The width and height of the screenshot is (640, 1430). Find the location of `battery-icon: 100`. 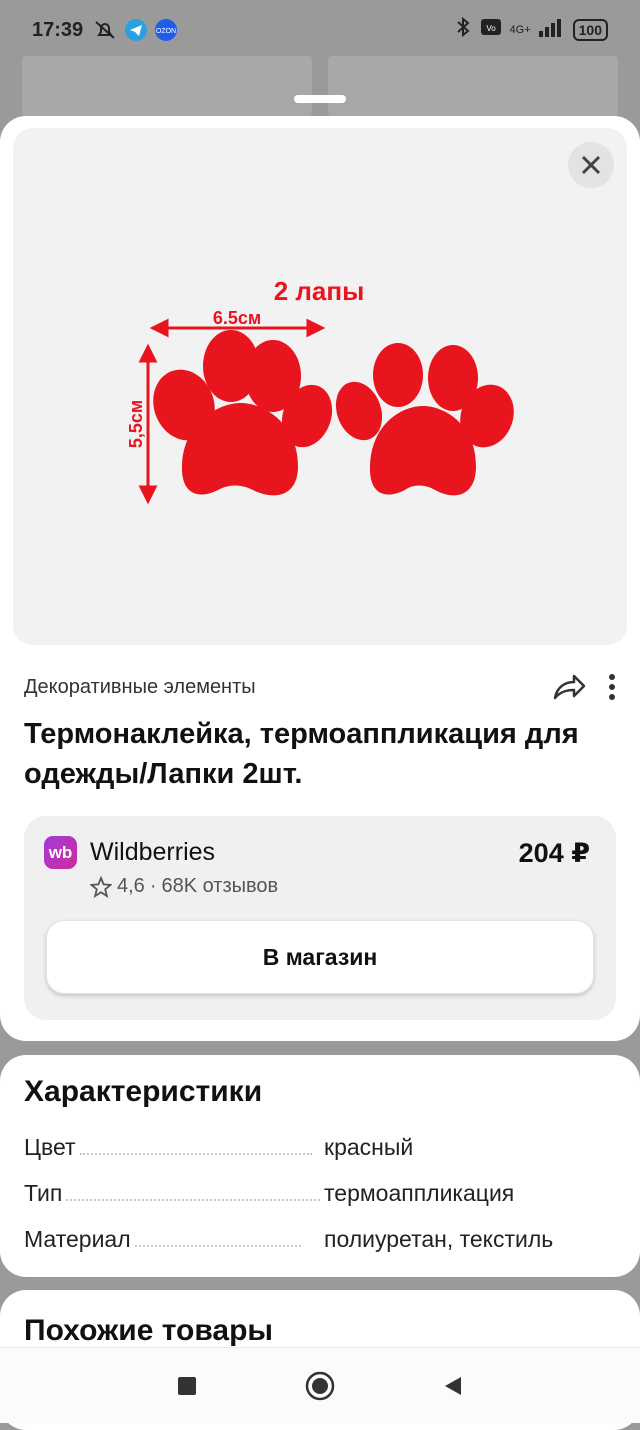

battery-icon: 100 is located at coordinates (590, 30).